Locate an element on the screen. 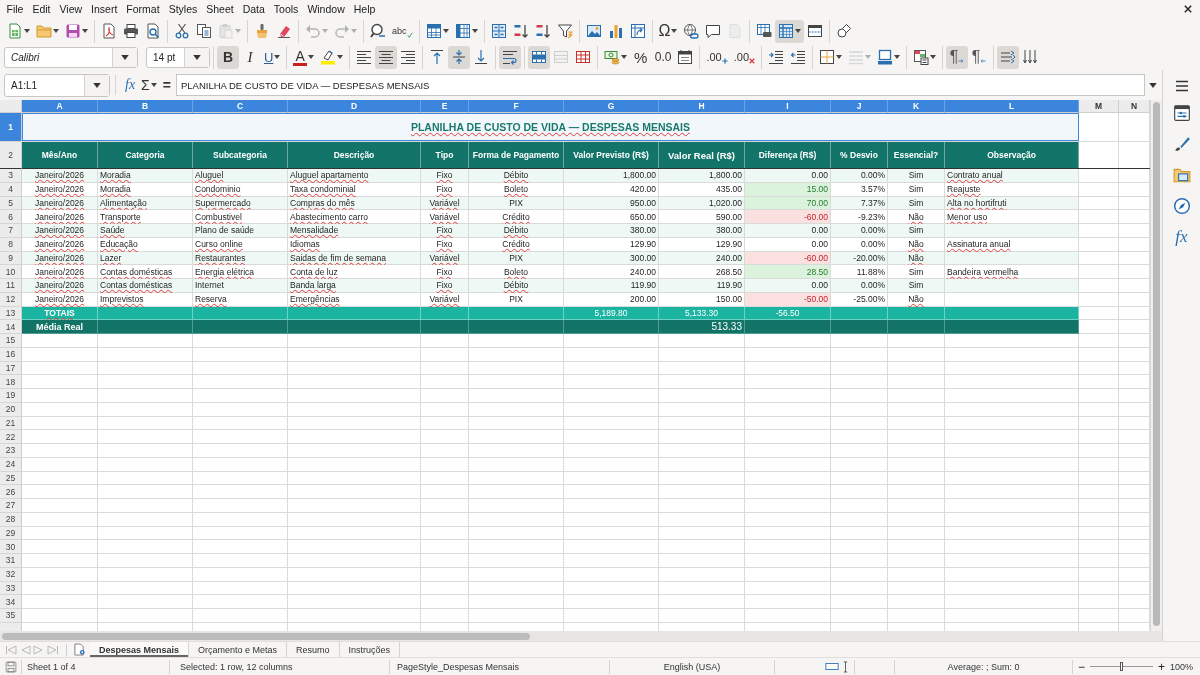  underline-button: U is located at coordinates (272, 57).